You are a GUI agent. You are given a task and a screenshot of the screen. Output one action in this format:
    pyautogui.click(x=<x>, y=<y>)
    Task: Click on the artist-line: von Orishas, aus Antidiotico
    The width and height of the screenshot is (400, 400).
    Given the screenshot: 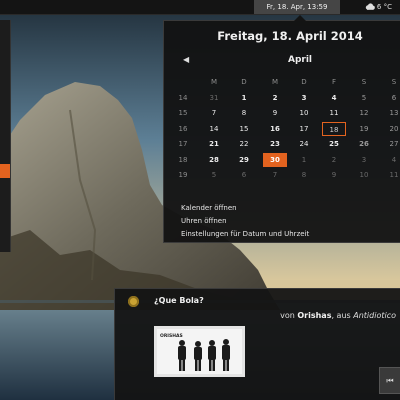 What is the action you would take?
    pyautogui.click(x=338, y=315)
    